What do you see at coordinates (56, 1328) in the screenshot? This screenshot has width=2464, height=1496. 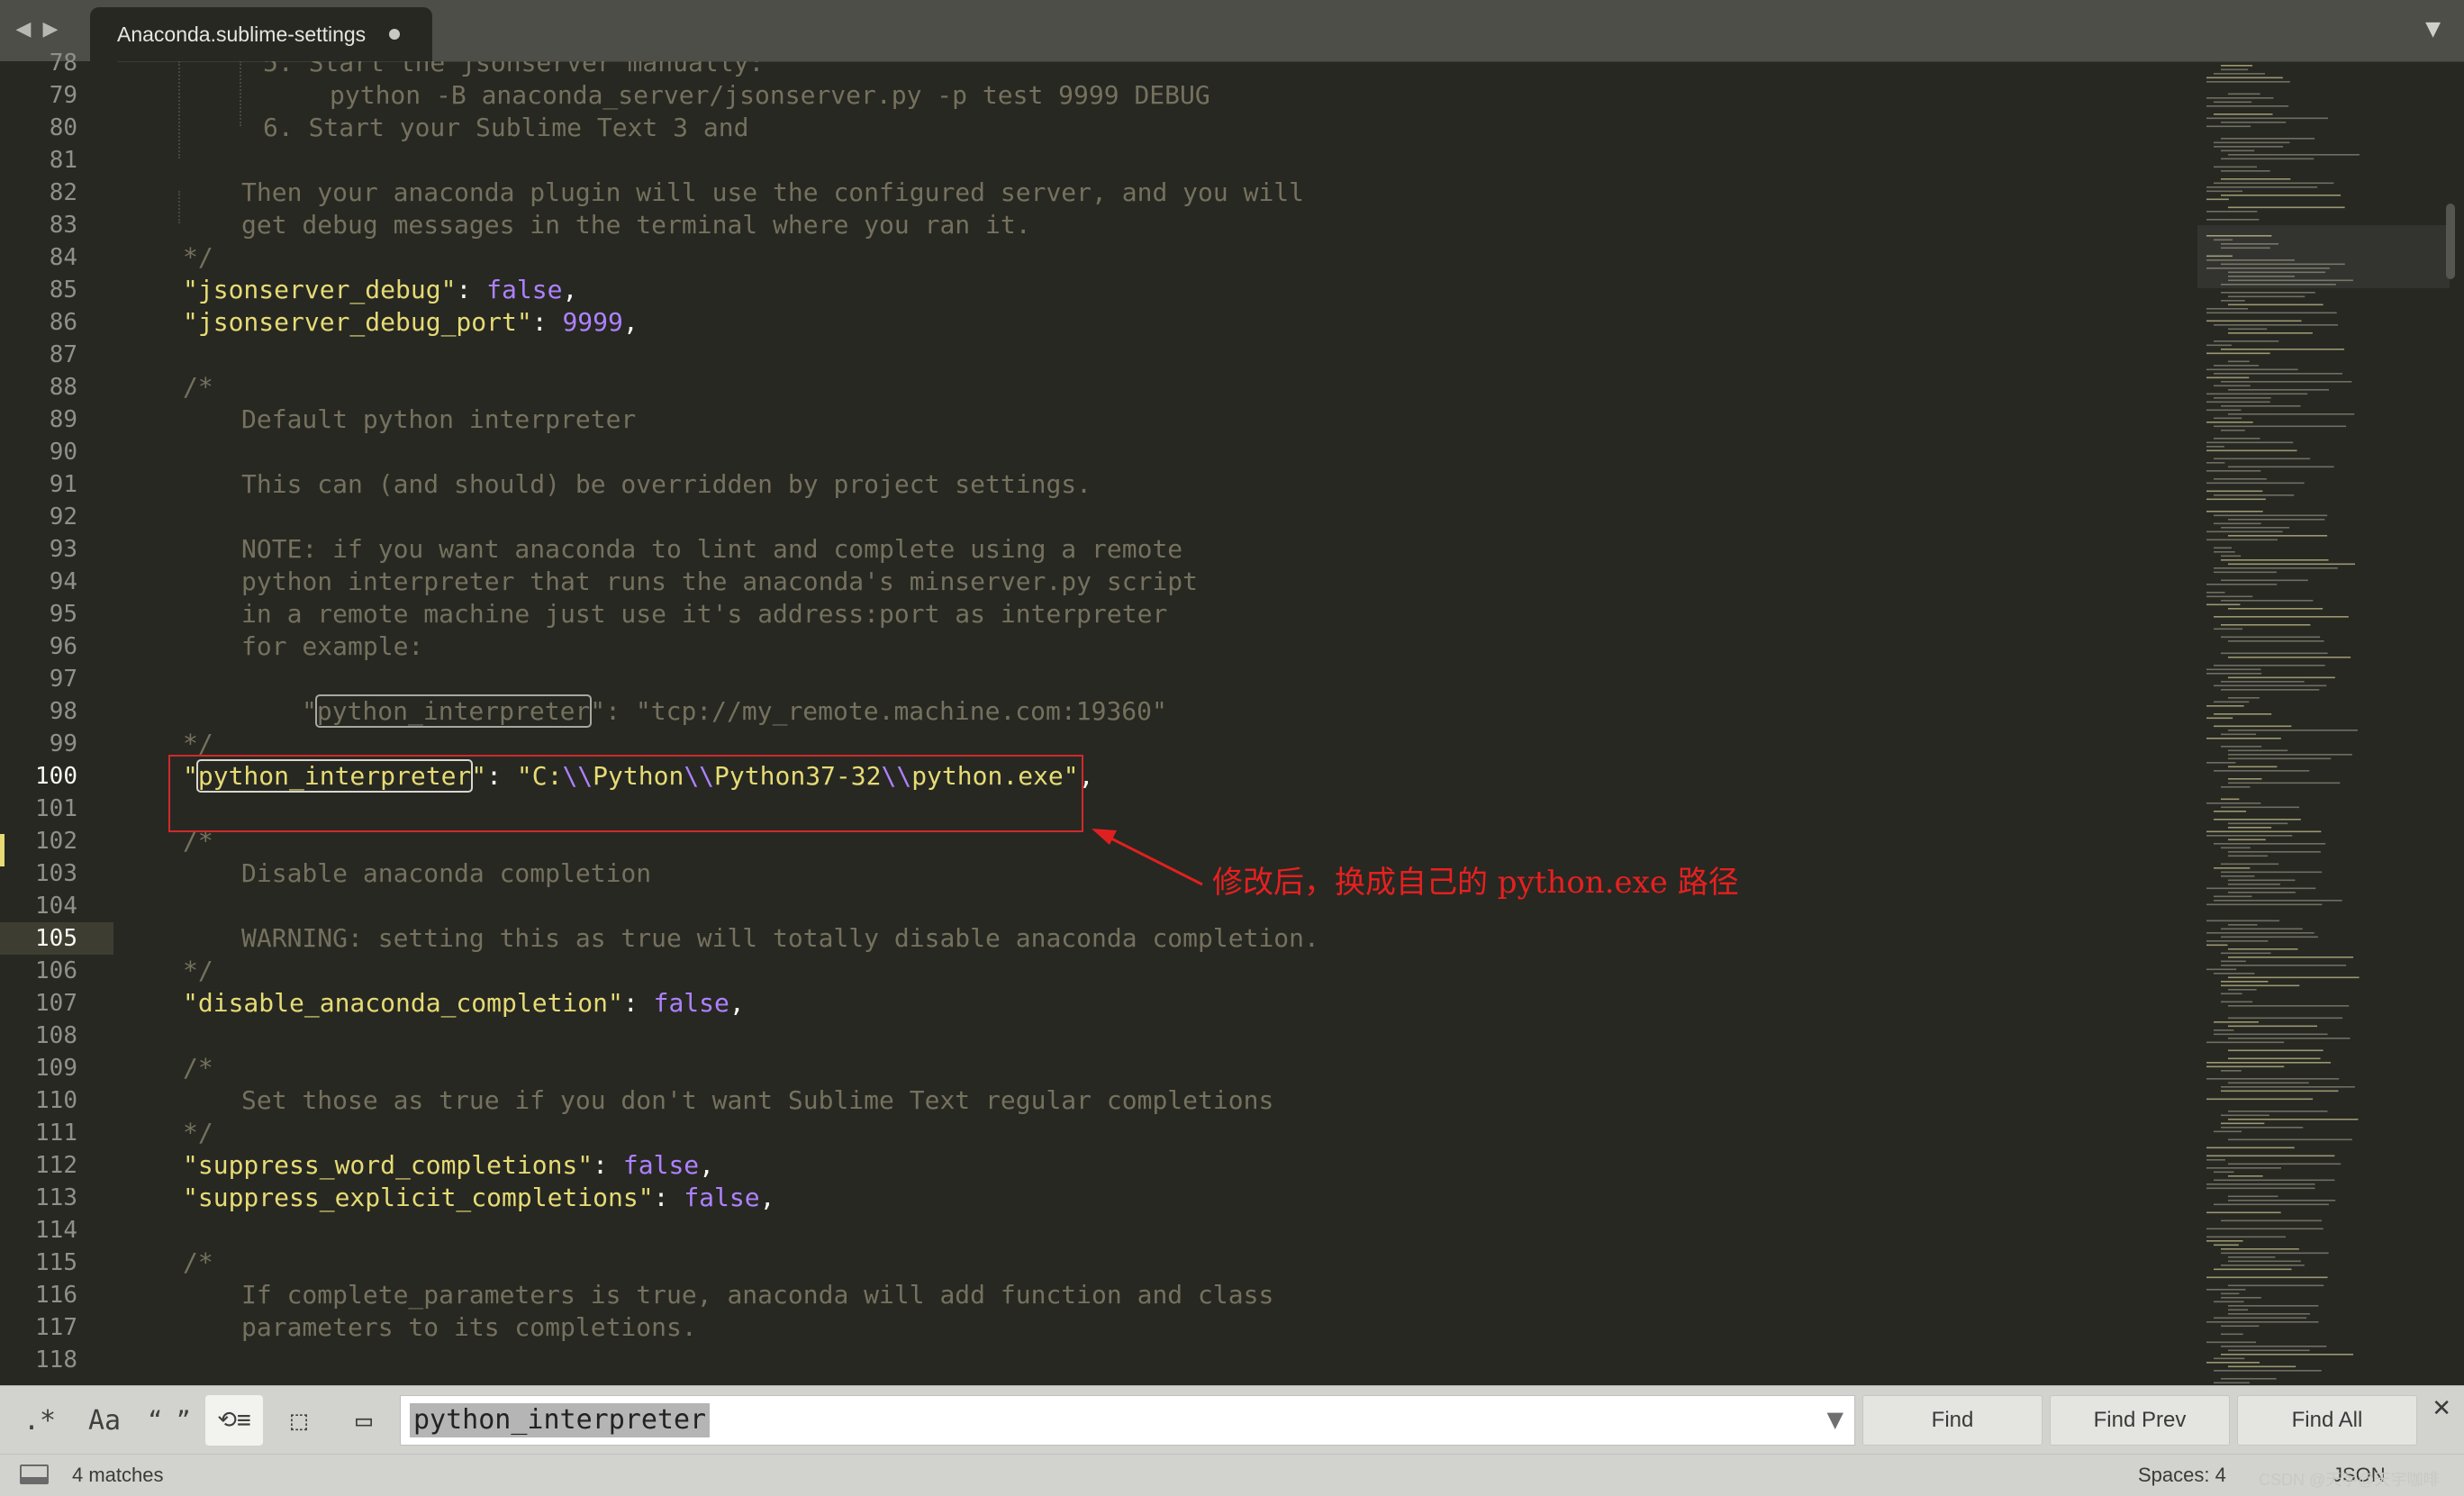 I see `line-number: 117` at bounding box center [56, 1328].